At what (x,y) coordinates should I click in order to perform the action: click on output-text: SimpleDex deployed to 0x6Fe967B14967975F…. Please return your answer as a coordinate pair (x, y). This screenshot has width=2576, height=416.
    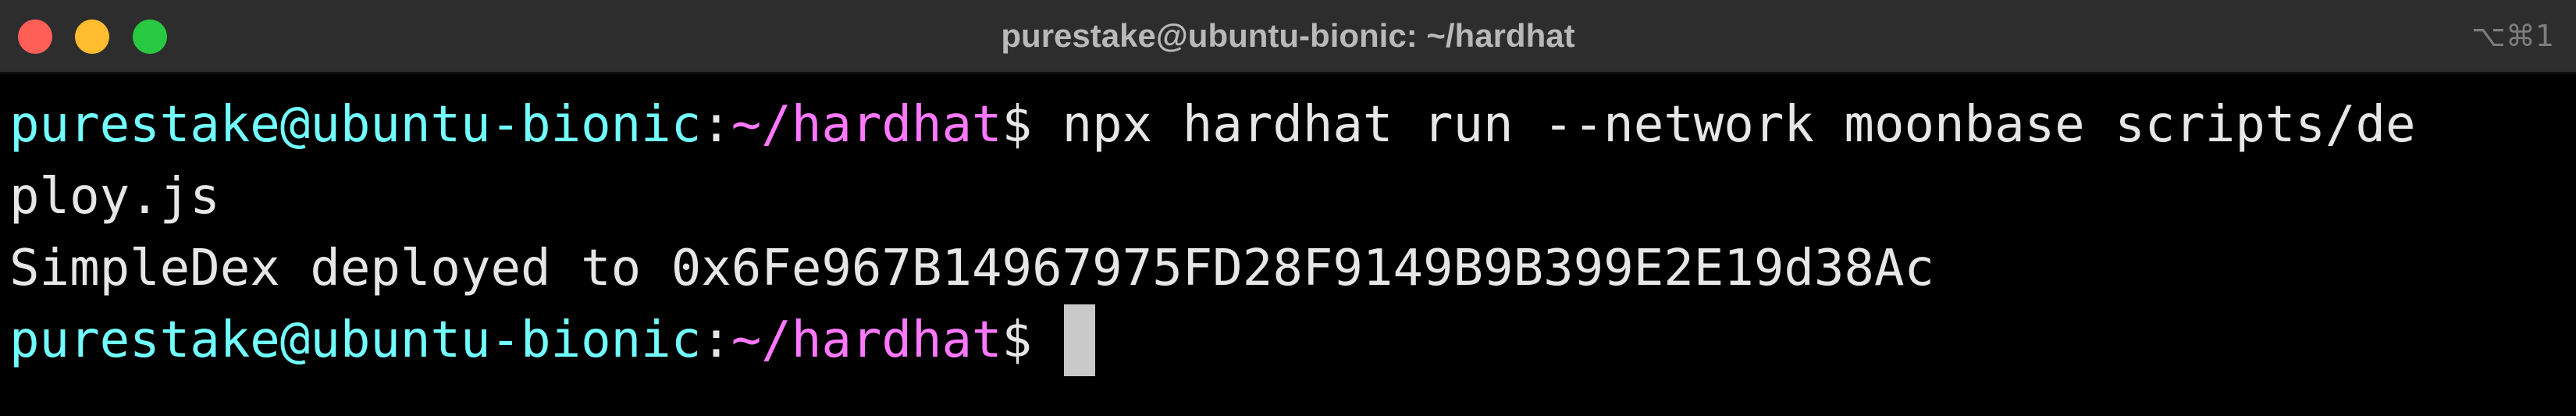
    Looking at the image, I should click on (971, 268).